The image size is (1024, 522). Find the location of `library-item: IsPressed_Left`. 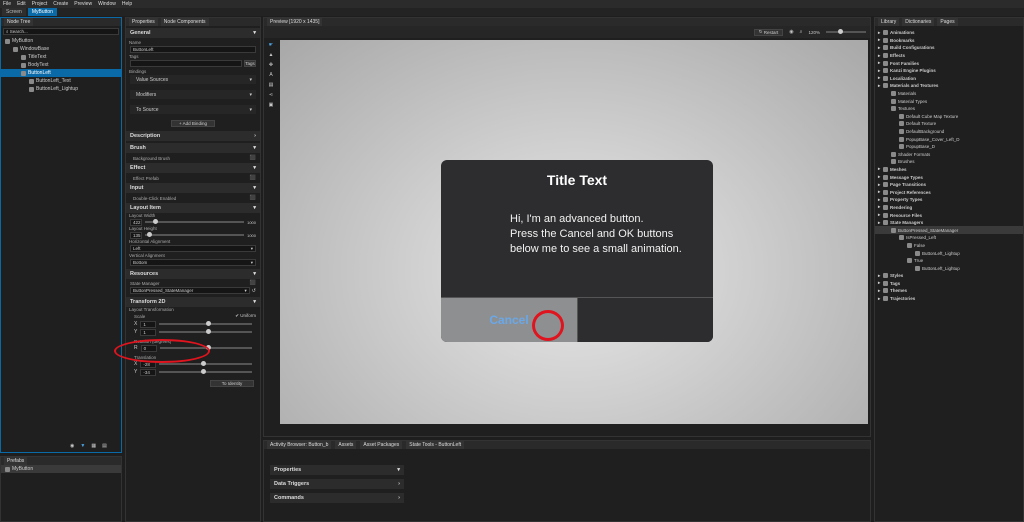

library-item: IsPressed_Left is located at coordinates (949, 238).